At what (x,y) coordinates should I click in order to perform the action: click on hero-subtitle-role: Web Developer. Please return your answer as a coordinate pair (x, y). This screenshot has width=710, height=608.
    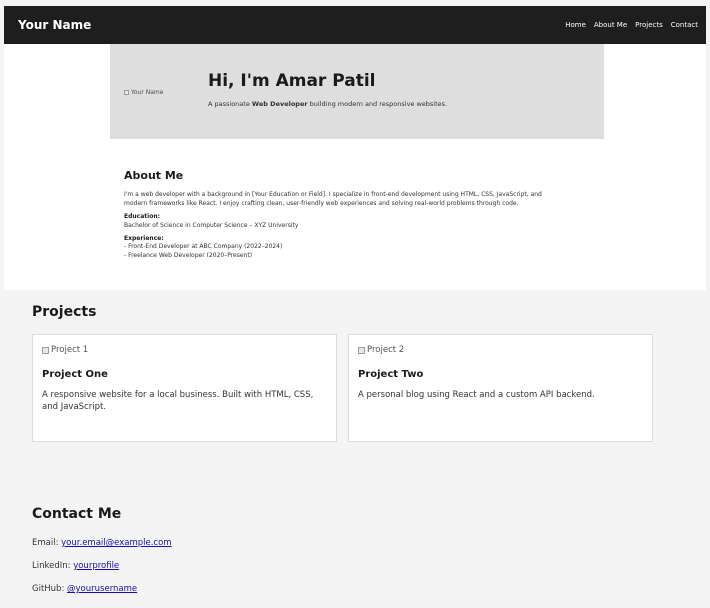
    Looking at the image, I should click on (279, 104).